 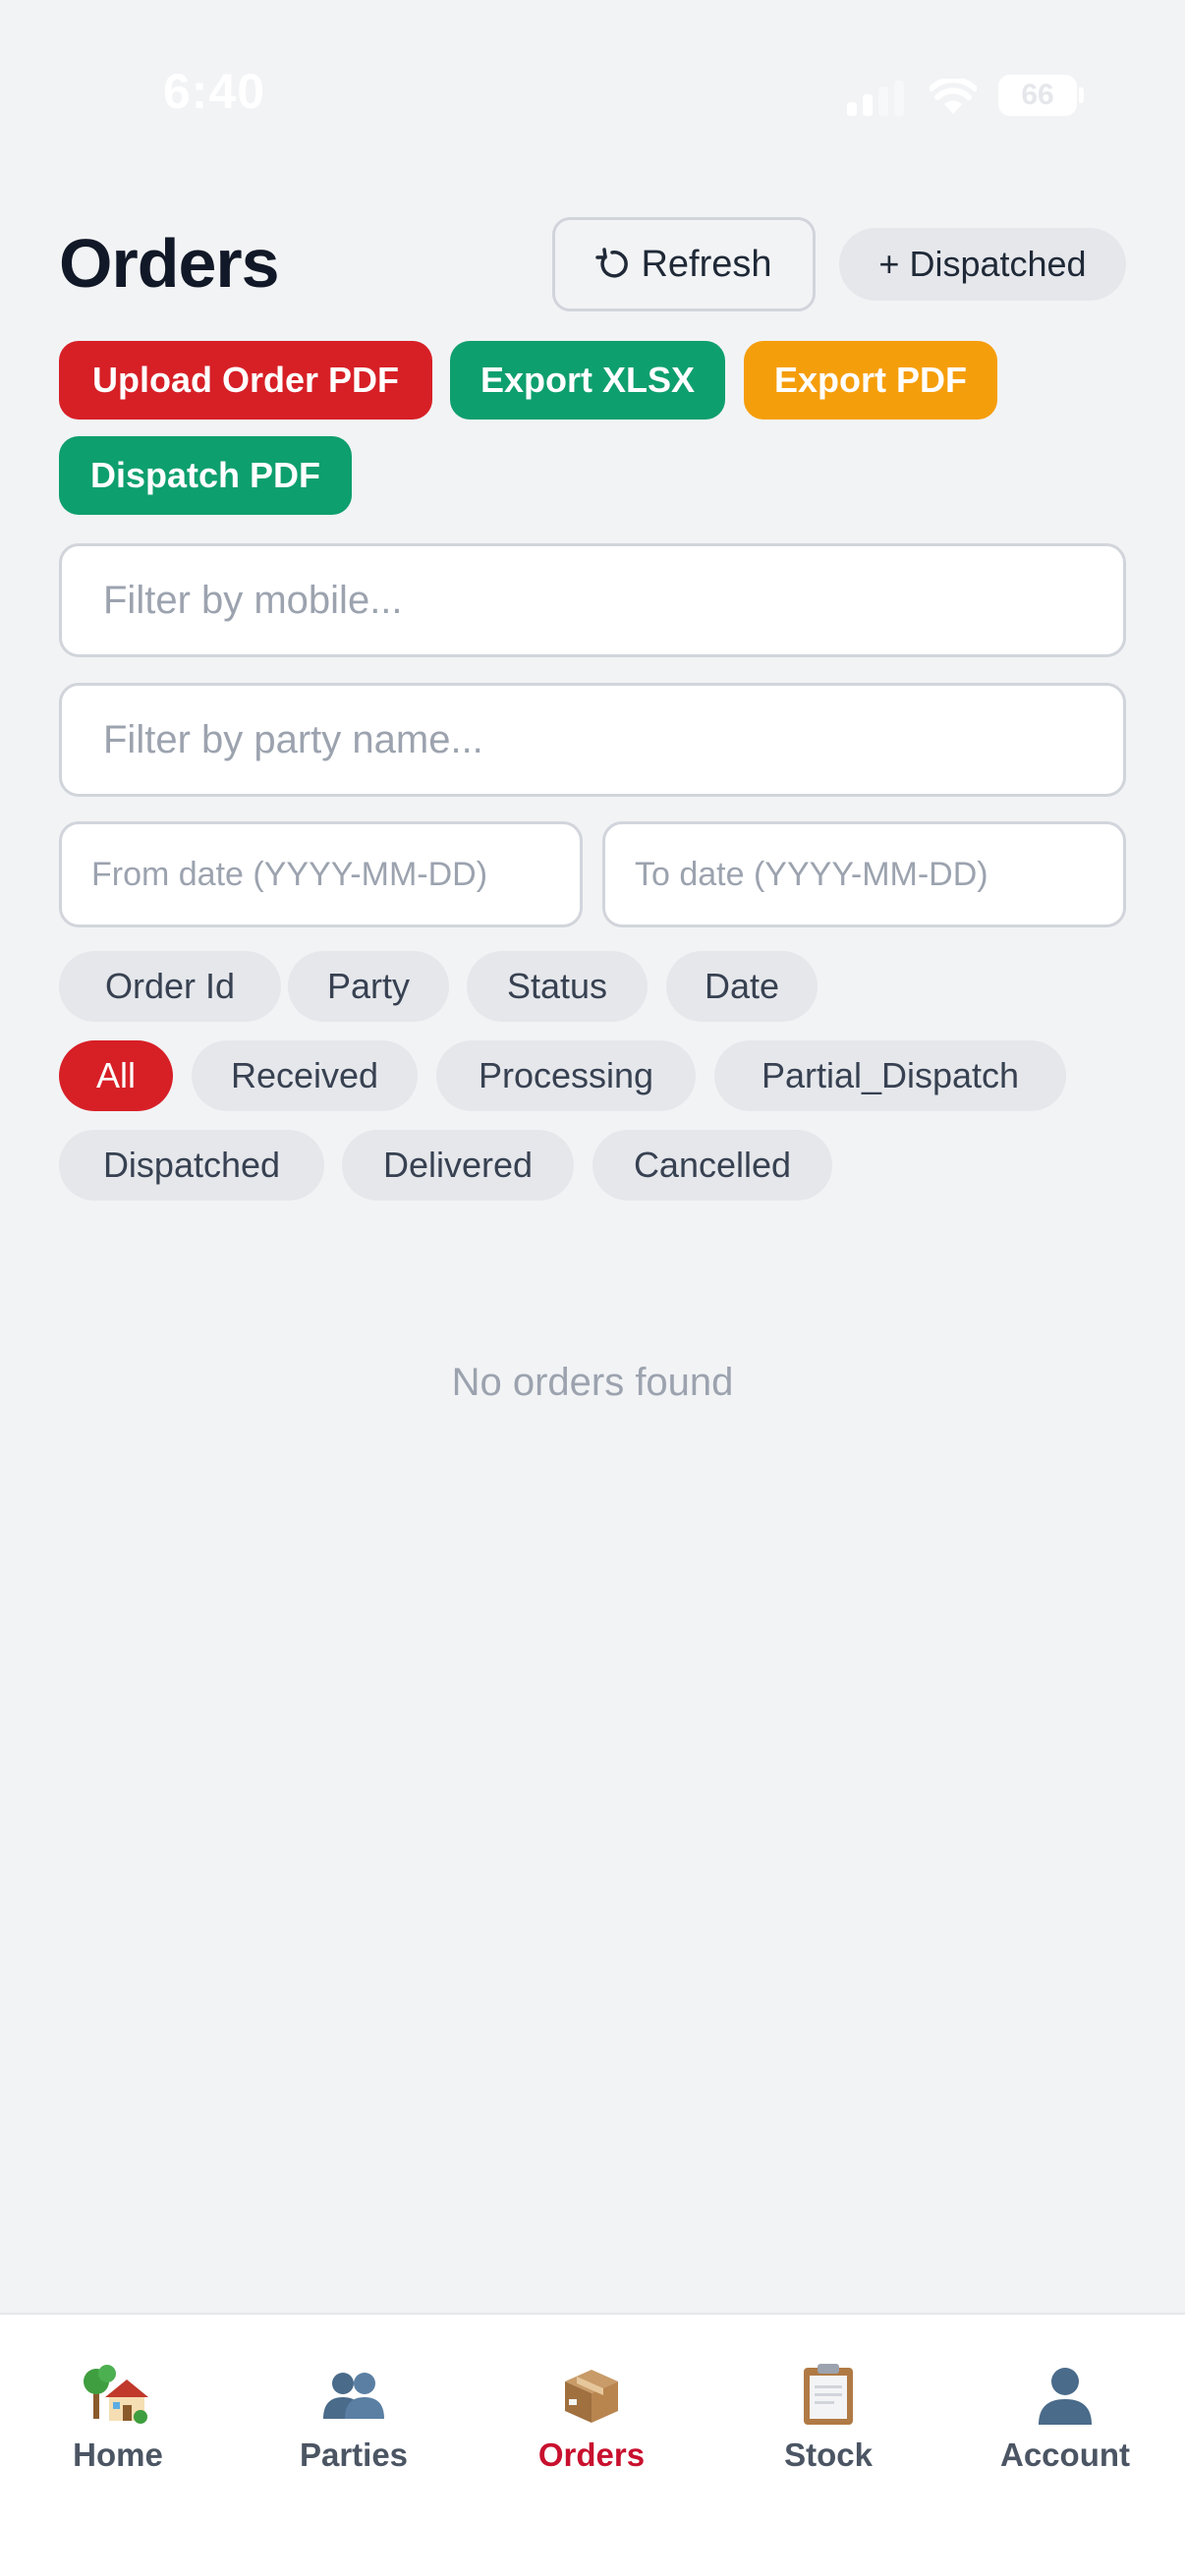 What do you see at coordinates (1065, 2454) in the screenshot?
I see `nav-label-account: Account` at bounding box center [1065, 2454].